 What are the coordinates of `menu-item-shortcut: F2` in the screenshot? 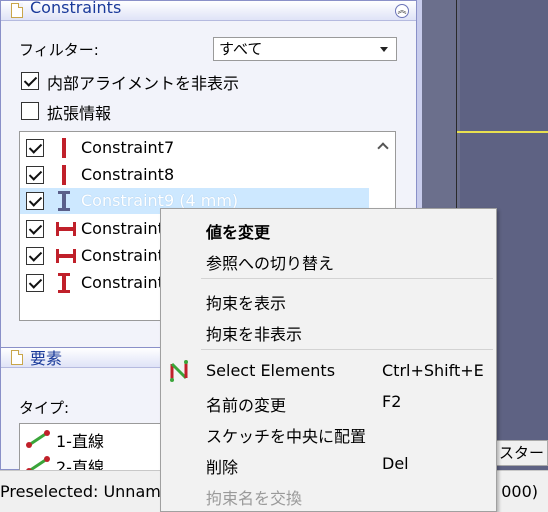 It's located at (392, 401).